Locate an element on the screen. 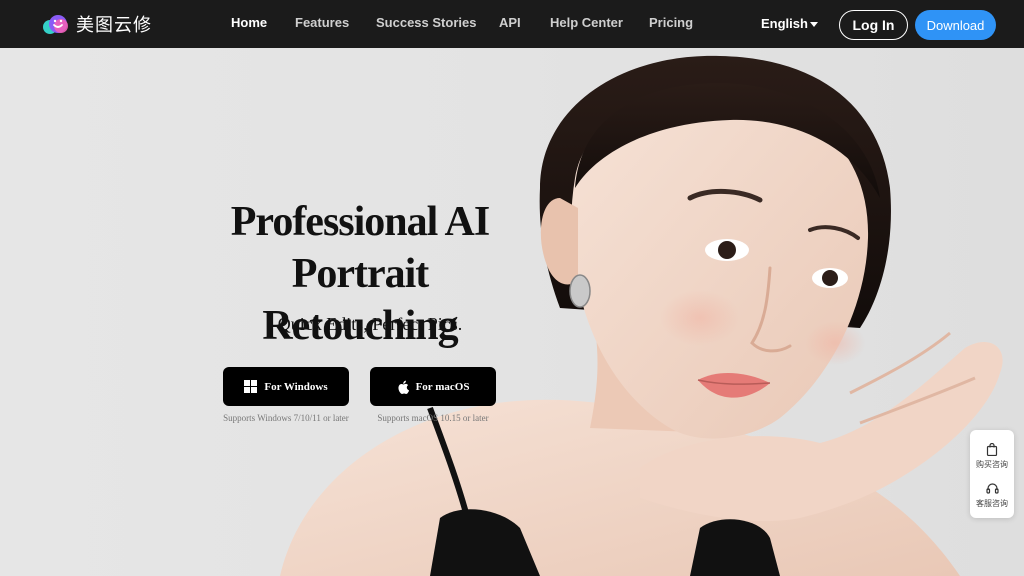 Image resolution: width=1024 pixels, height=576 pixels. nav-item-home: Home is located at coordinates (249, 22).